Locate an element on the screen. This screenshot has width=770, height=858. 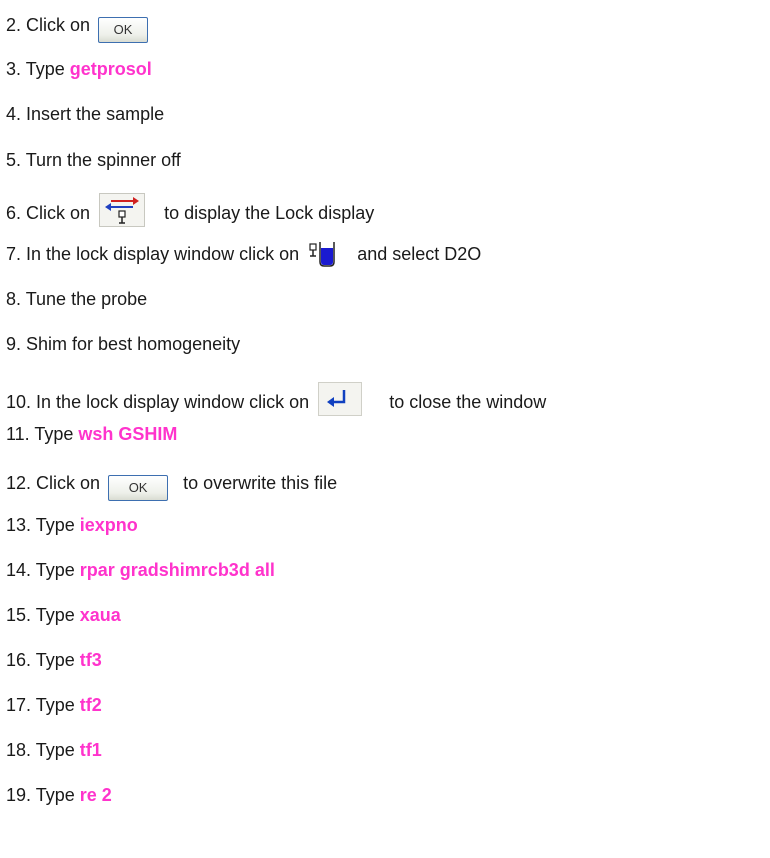
step-12: 12. Click on OK to overwrite this file is located at coordinates (171, 486).